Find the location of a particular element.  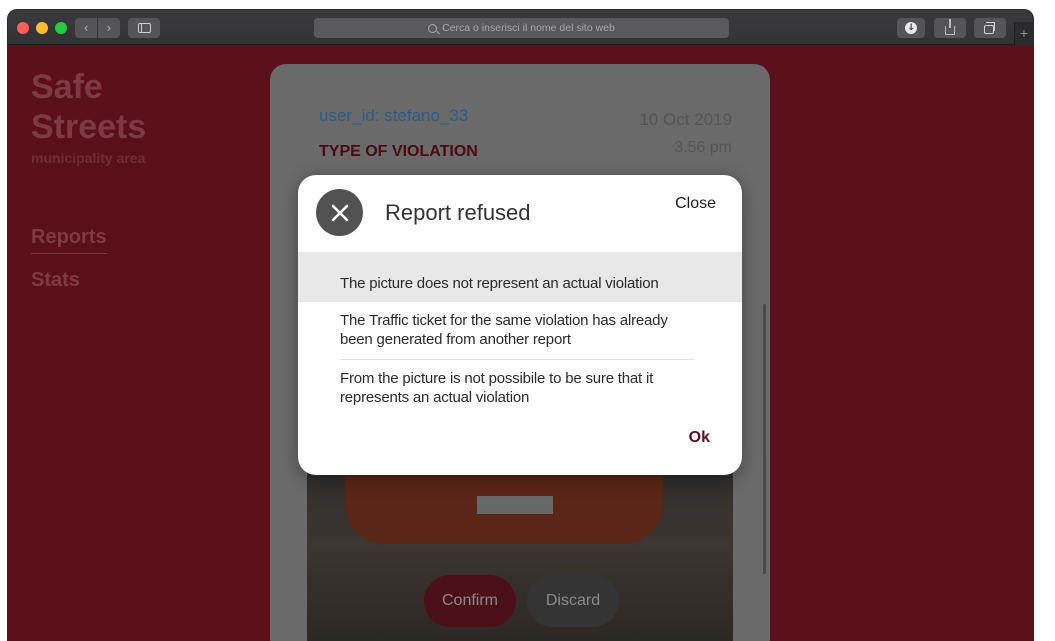

new-tab-icon: + is located at coordinates (1024, 33).